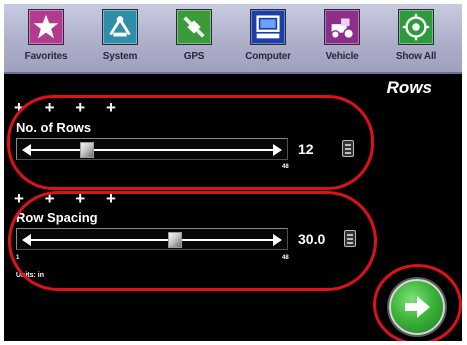 Image resolution: width=467 pixels, height=345 pixels. What do you see at coordinates (277, 150) in the screenshot?
I see `rows-slider-increase-arrow` at bounding box center [277, 150].